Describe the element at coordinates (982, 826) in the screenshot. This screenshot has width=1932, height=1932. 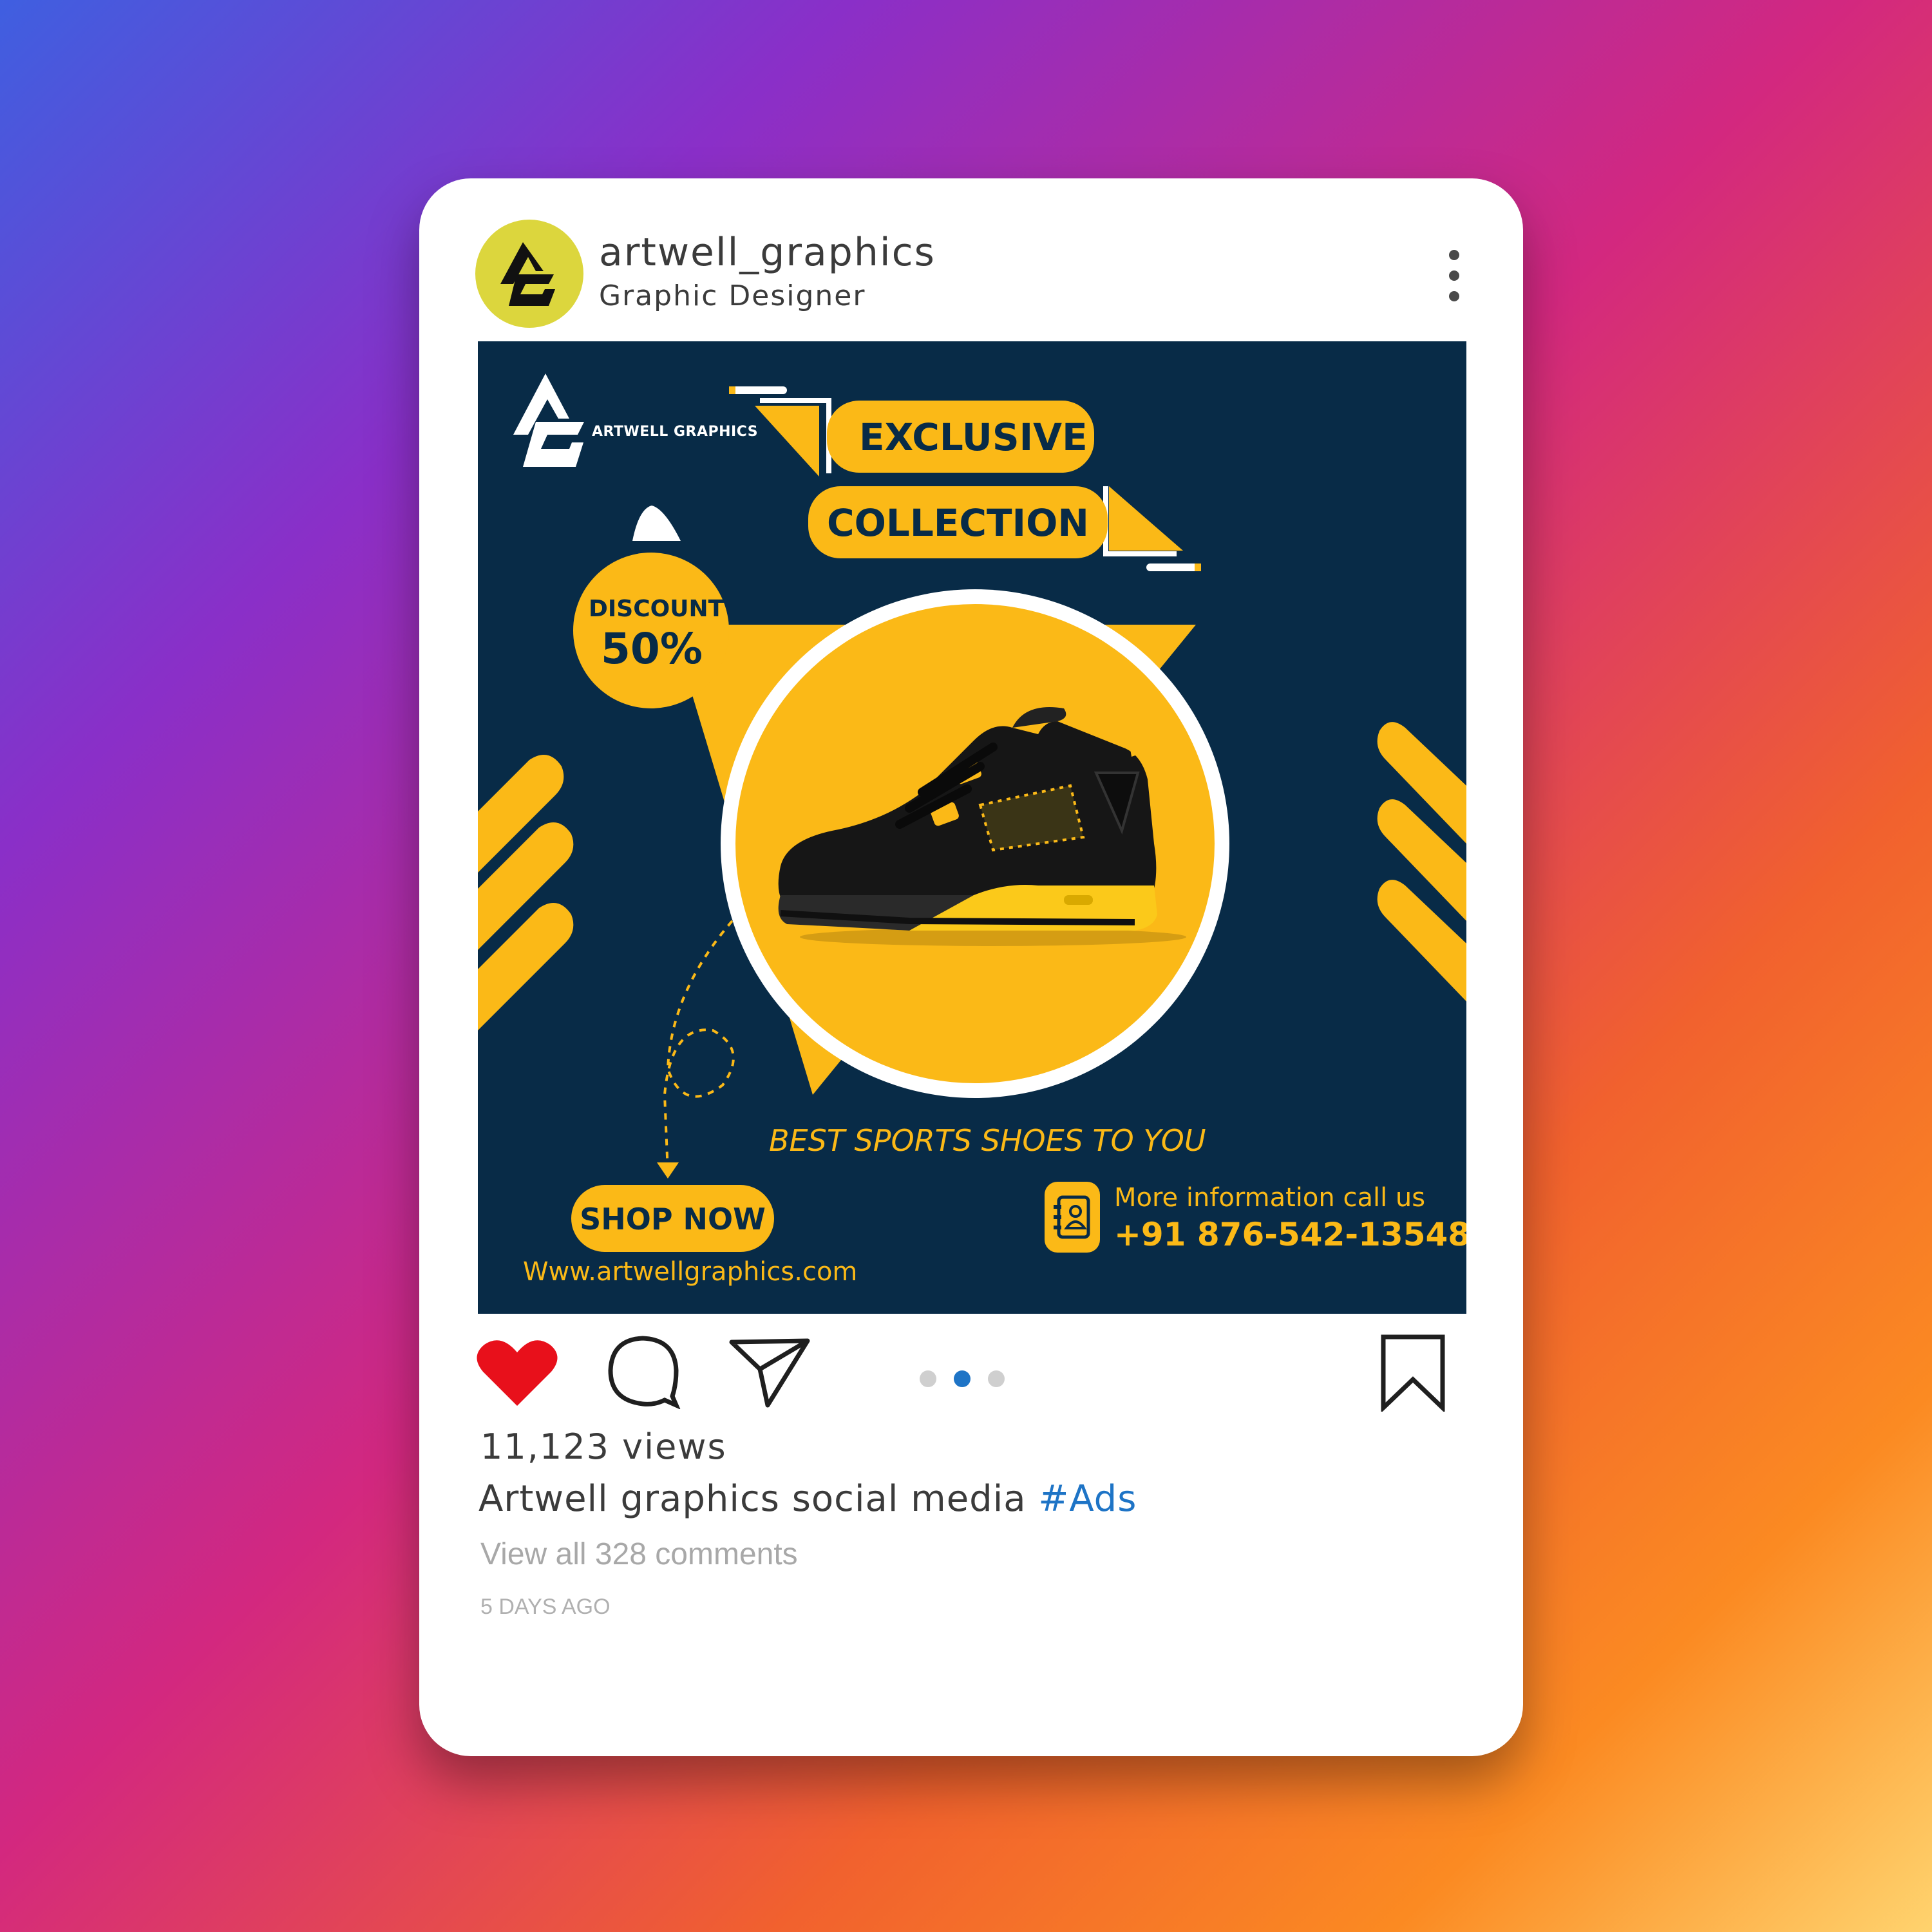
I see `shoe-image` at that location.